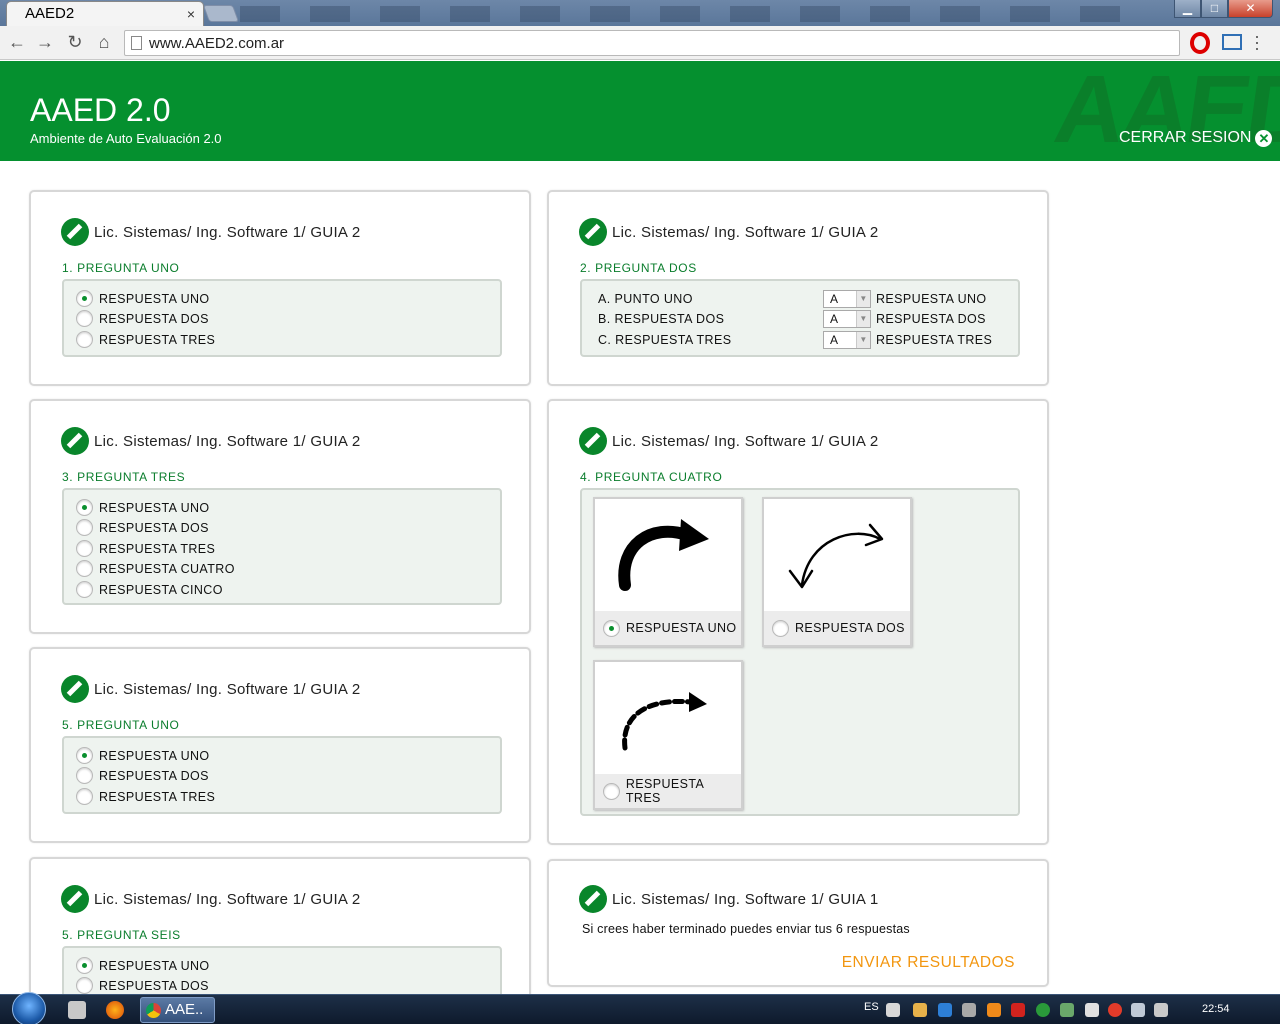  Describe the element at coordinates (191, 14) in the screenshot. I see `tab-close-icon: ×` at that location.